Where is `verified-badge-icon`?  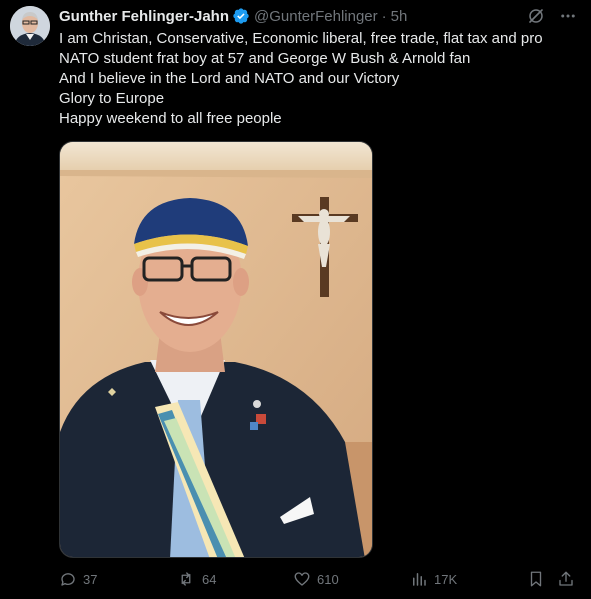 verified-badge-icon is located at coordinates (241, 16).